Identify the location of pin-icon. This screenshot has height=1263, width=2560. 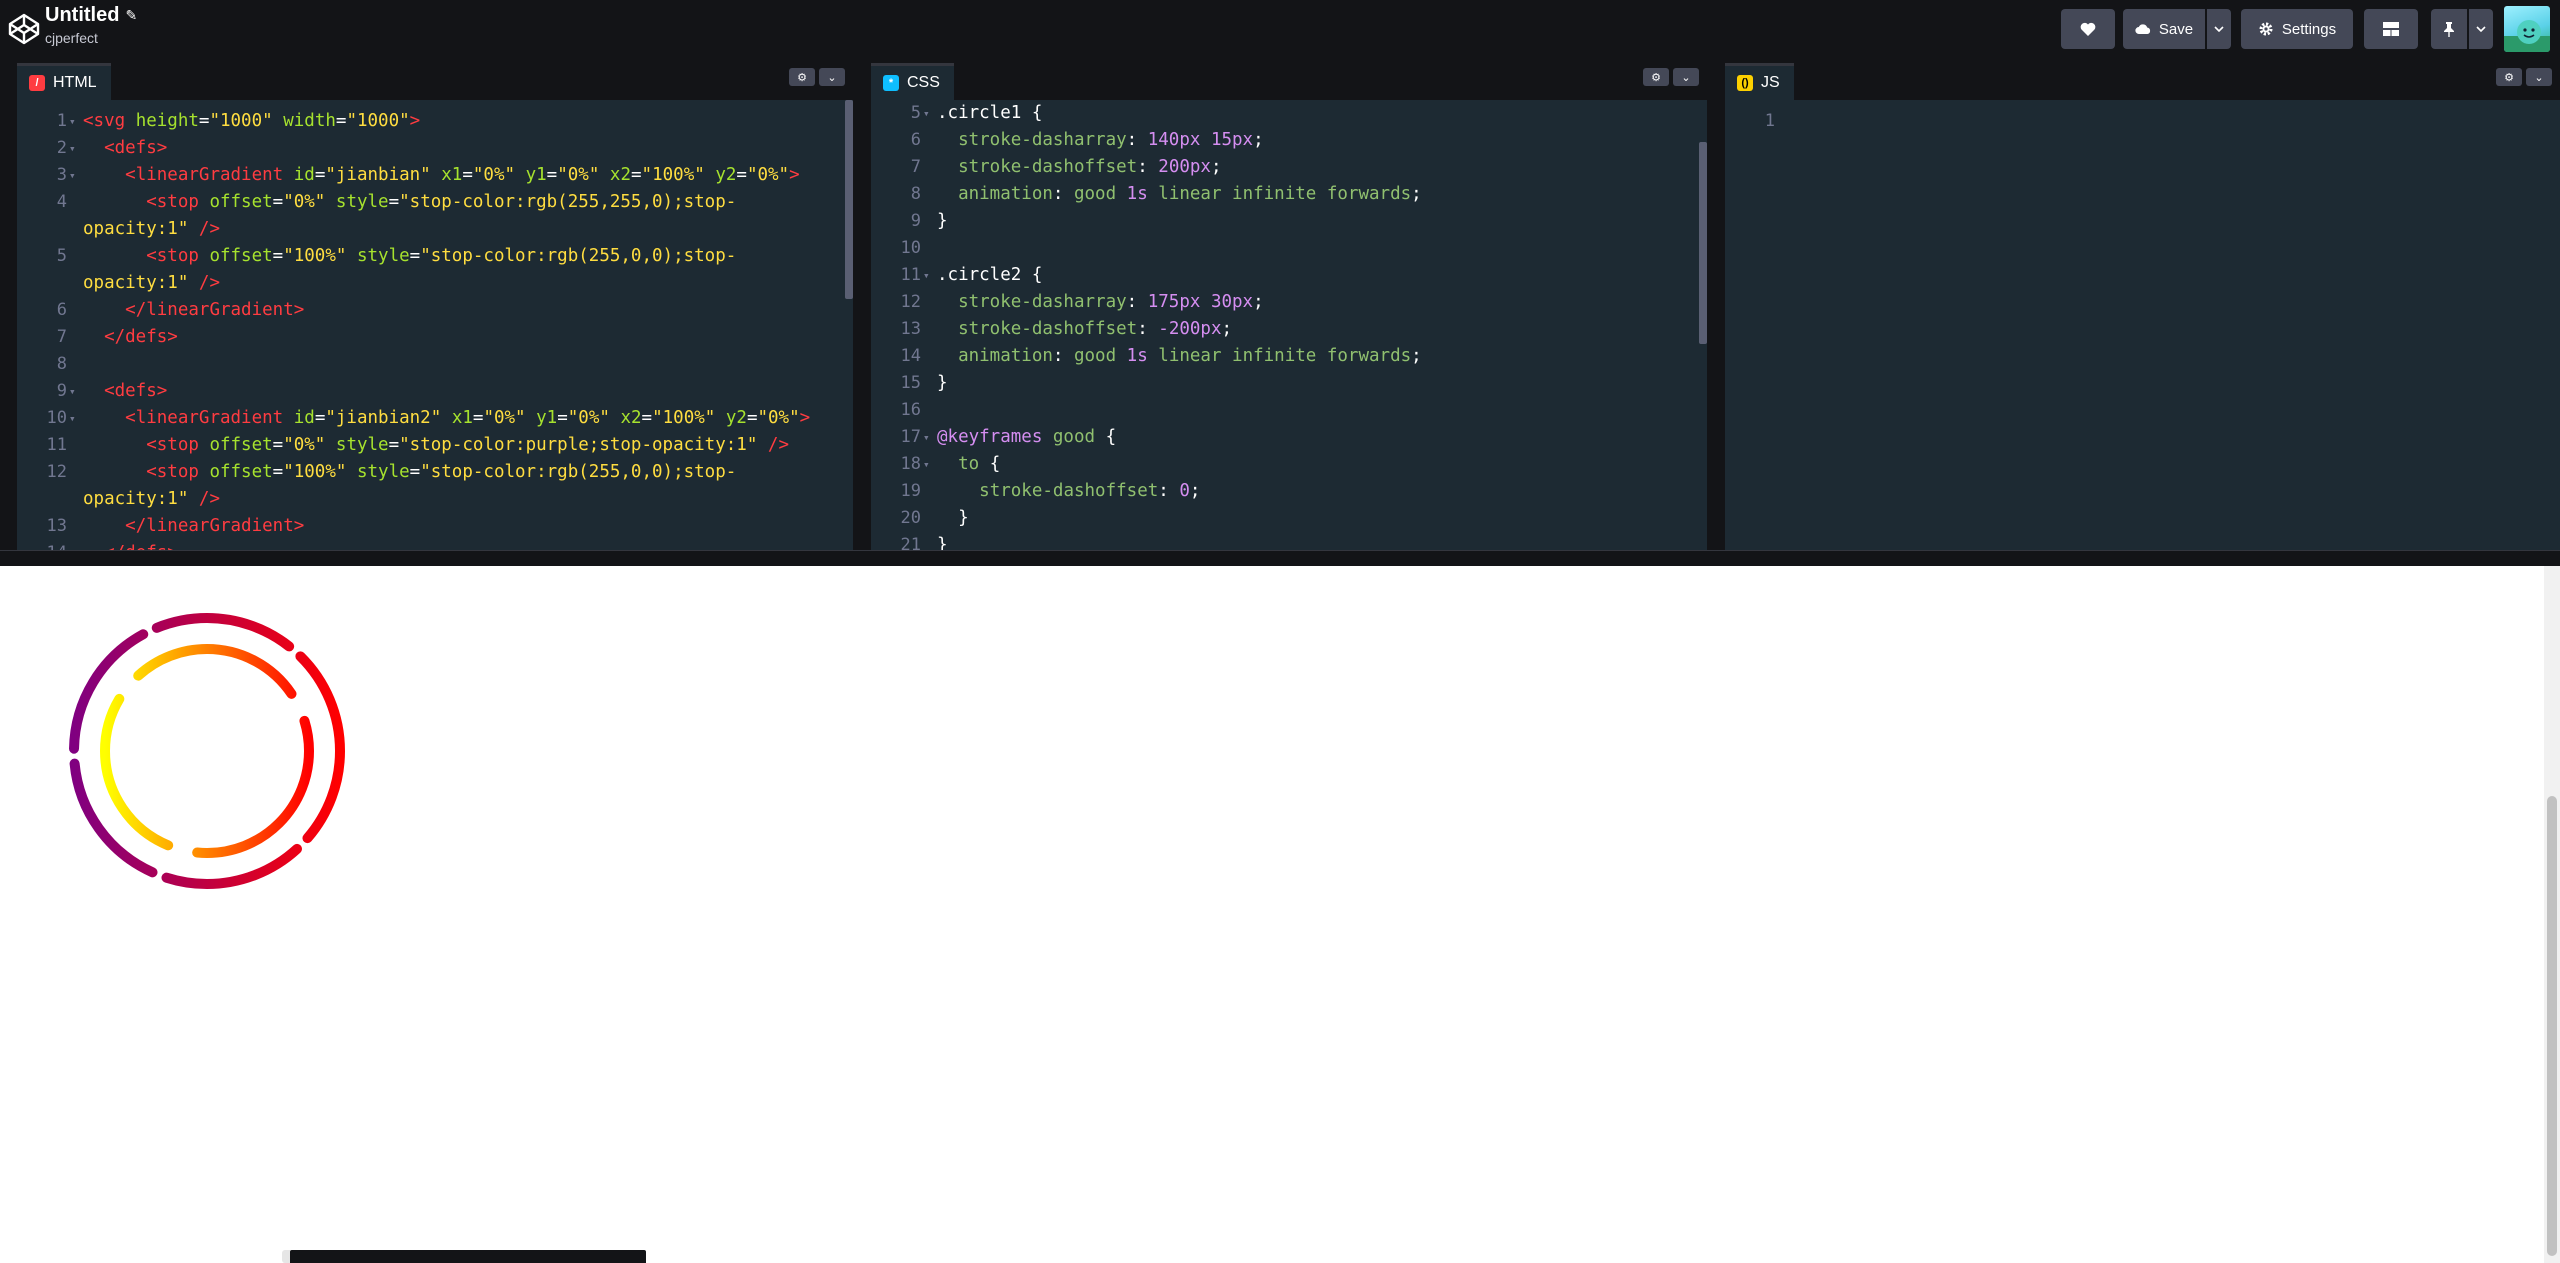
(2449, 29).